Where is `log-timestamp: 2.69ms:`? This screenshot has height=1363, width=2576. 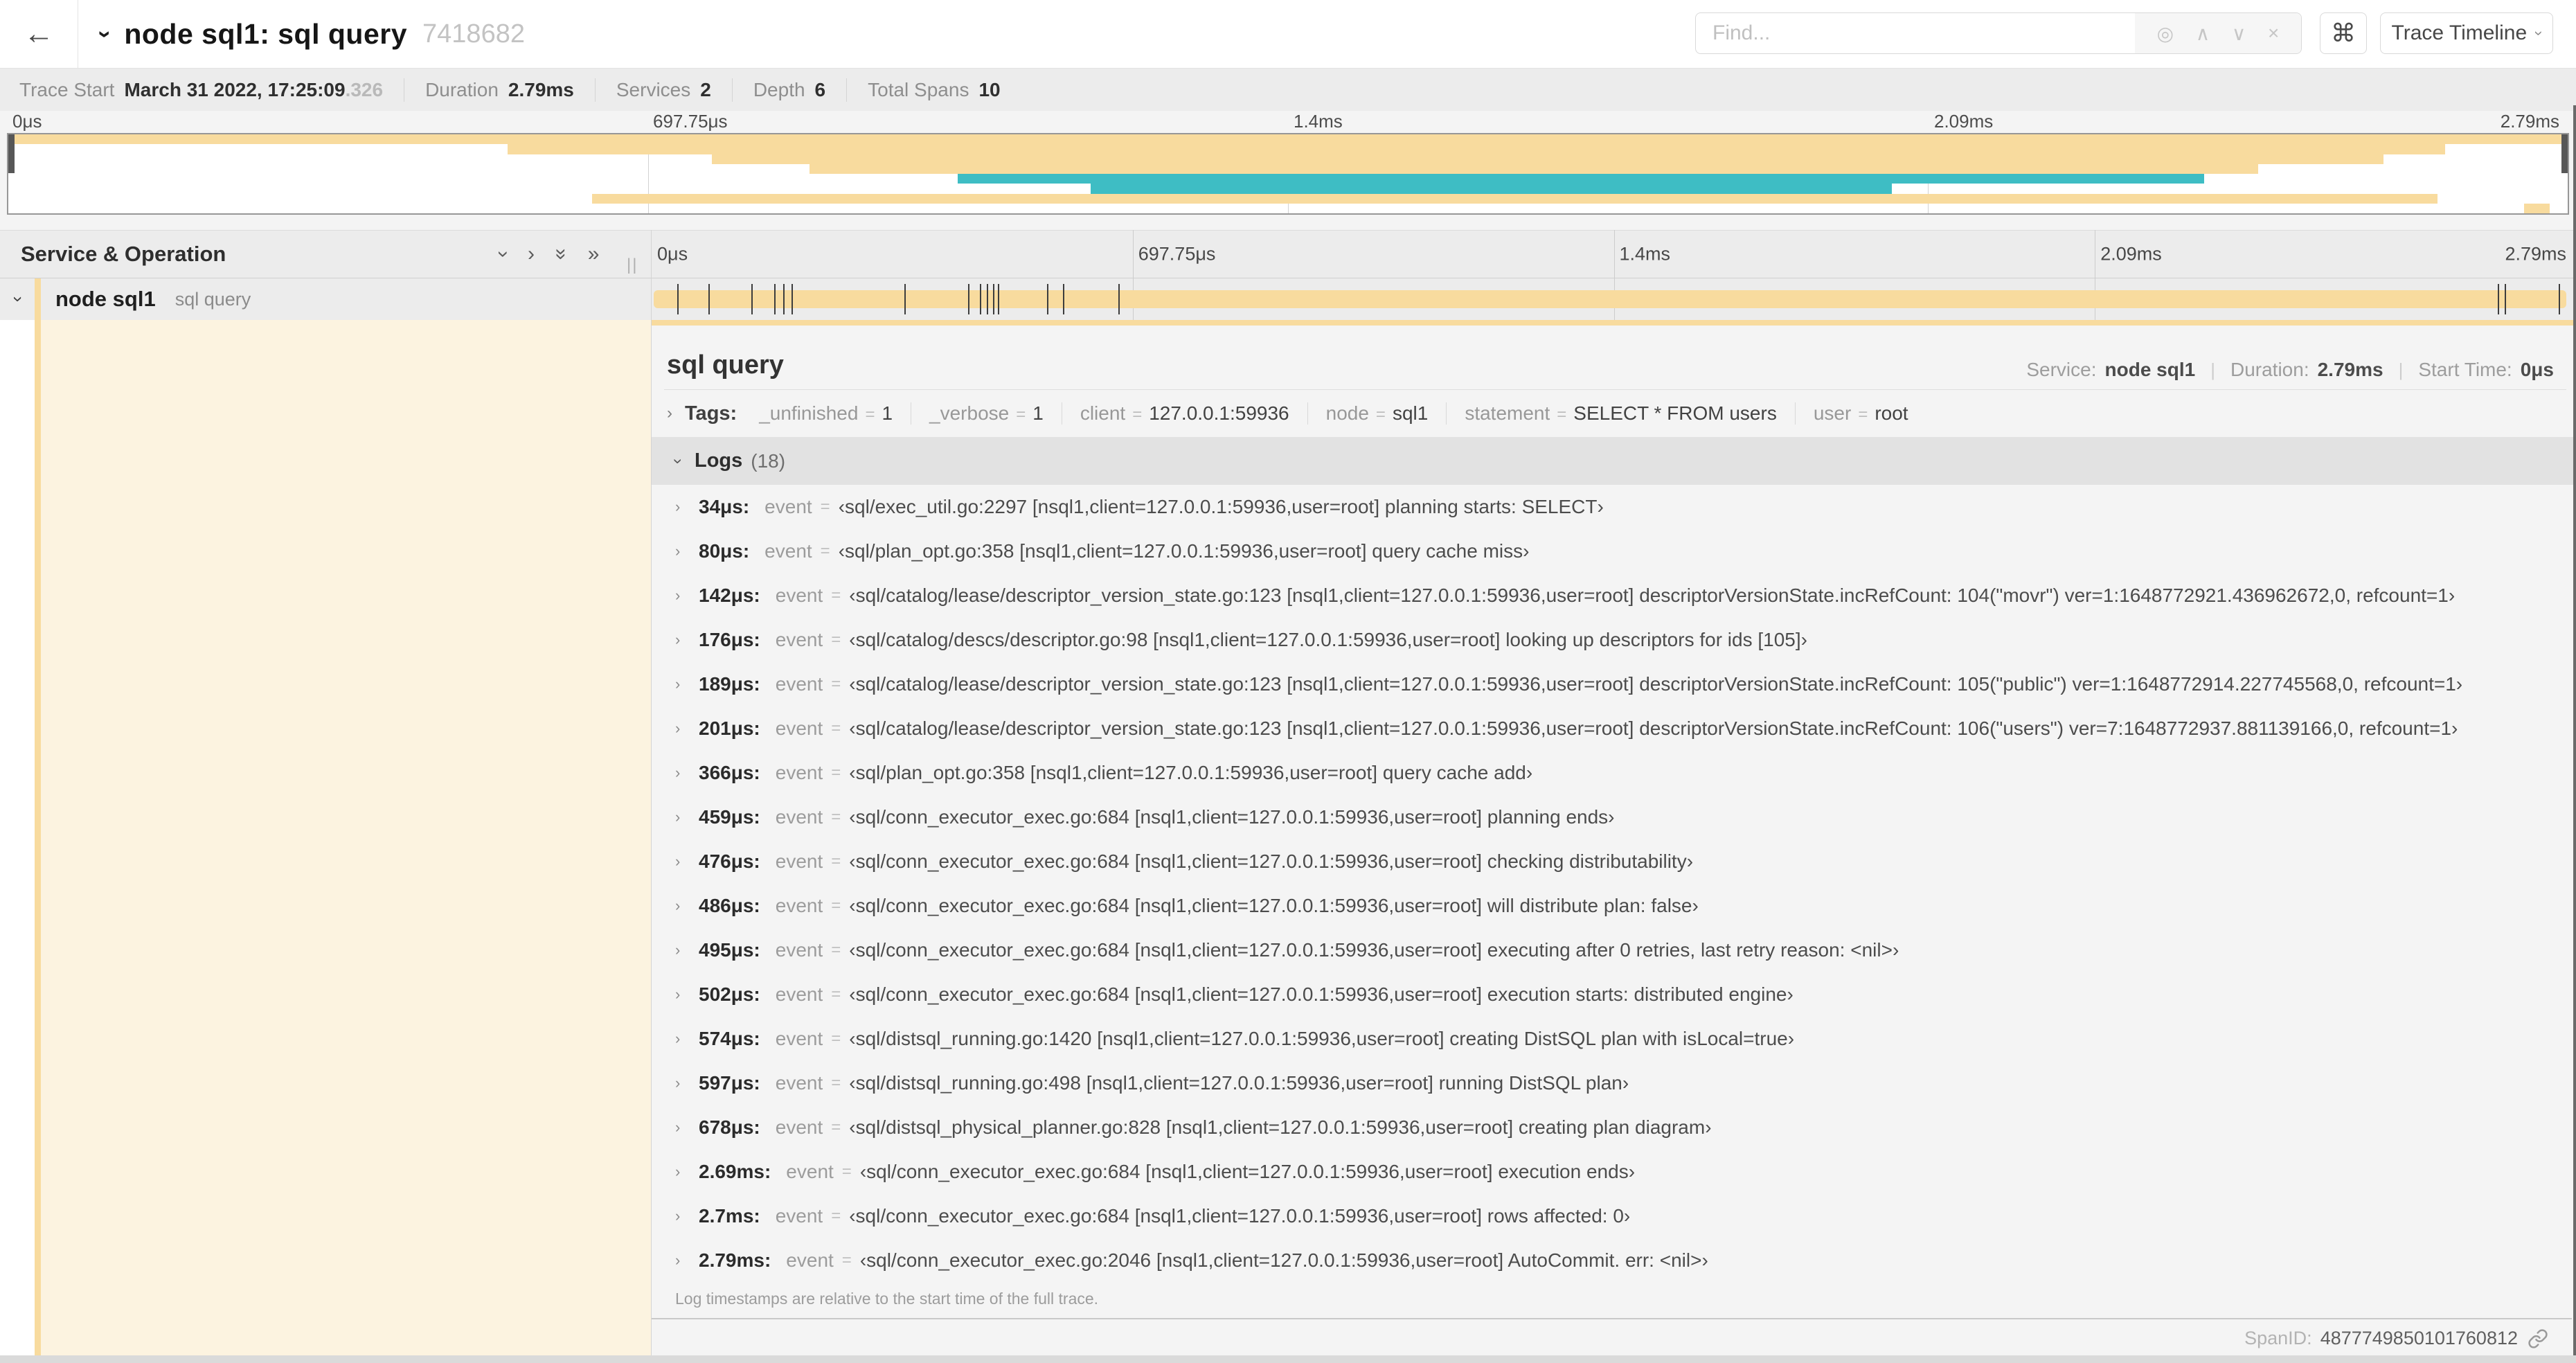 log-timestamp: 2.69ms: is located at coordinates (735, 1171).